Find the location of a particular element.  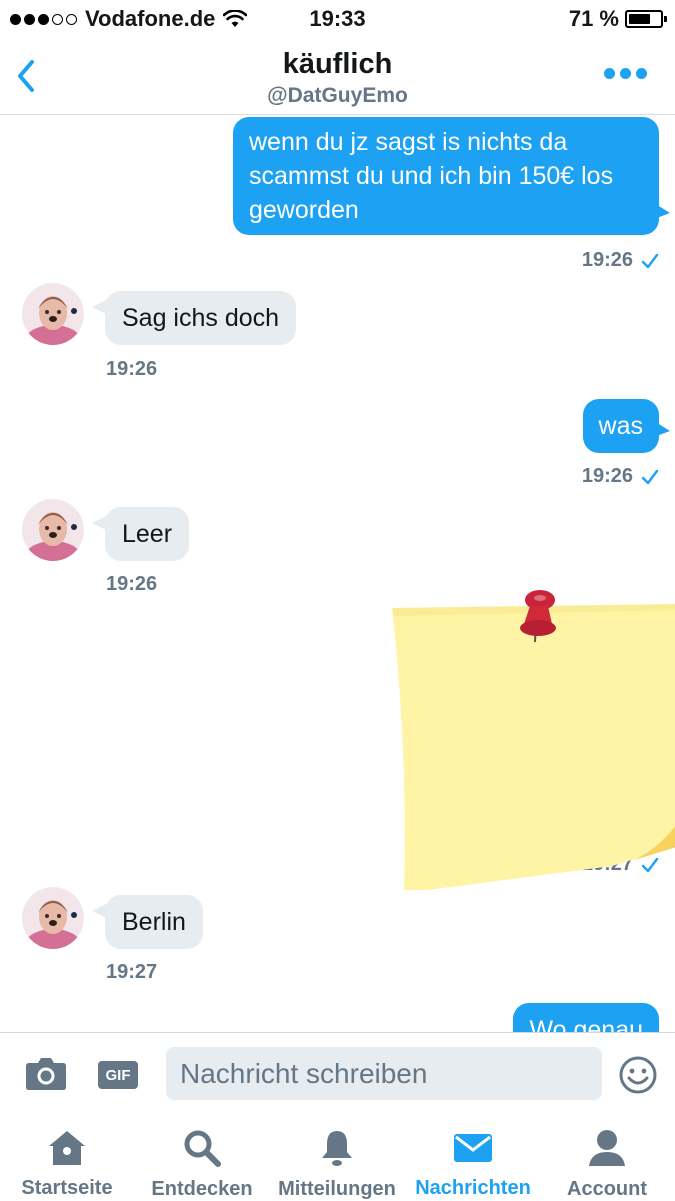

person-icon is located at coordinates (607, 1148).